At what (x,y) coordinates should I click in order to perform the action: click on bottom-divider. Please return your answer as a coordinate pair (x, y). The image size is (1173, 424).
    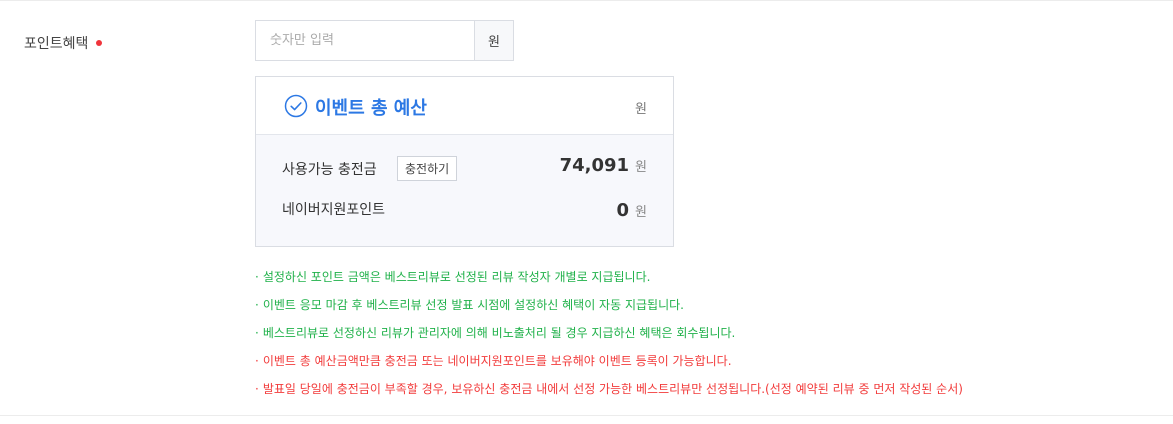
    Looking at the image, I should click on (586, 415).